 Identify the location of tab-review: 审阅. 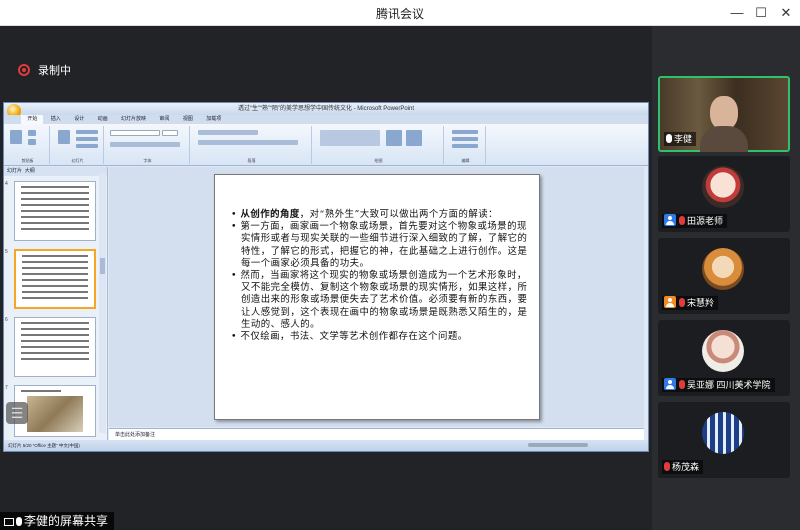
(164, 119).